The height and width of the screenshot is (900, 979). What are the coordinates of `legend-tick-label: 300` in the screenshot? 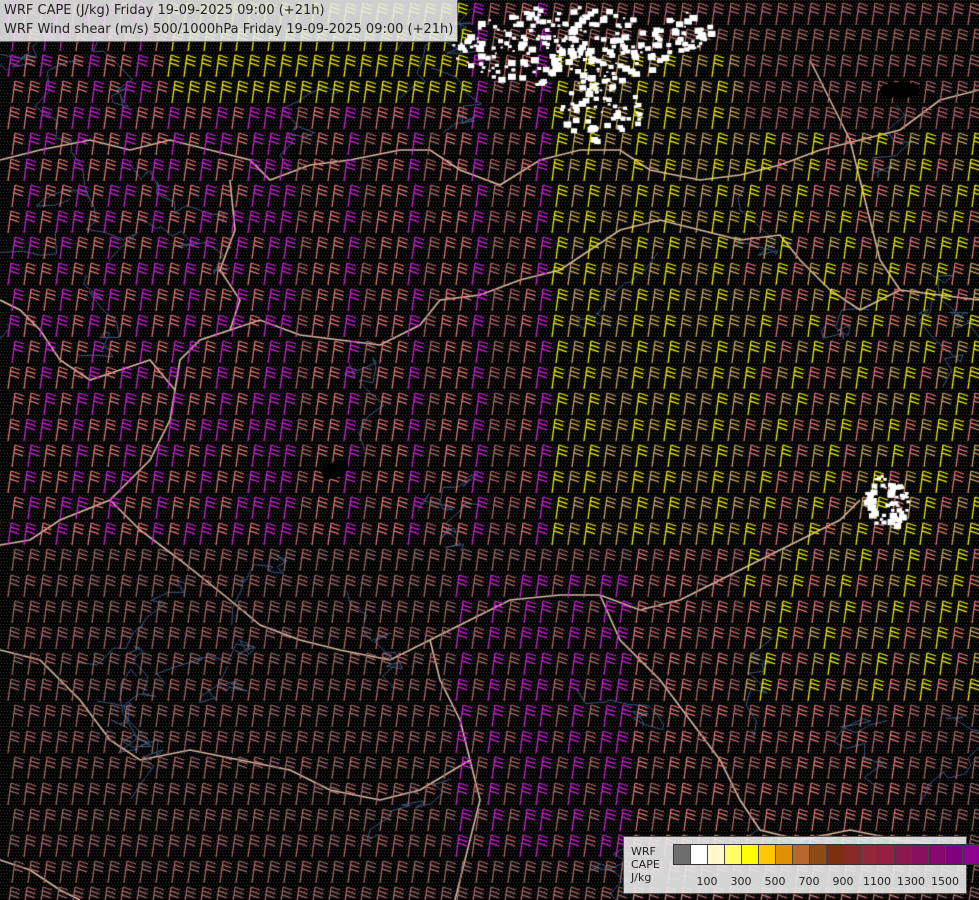 It's located at (741, 881).